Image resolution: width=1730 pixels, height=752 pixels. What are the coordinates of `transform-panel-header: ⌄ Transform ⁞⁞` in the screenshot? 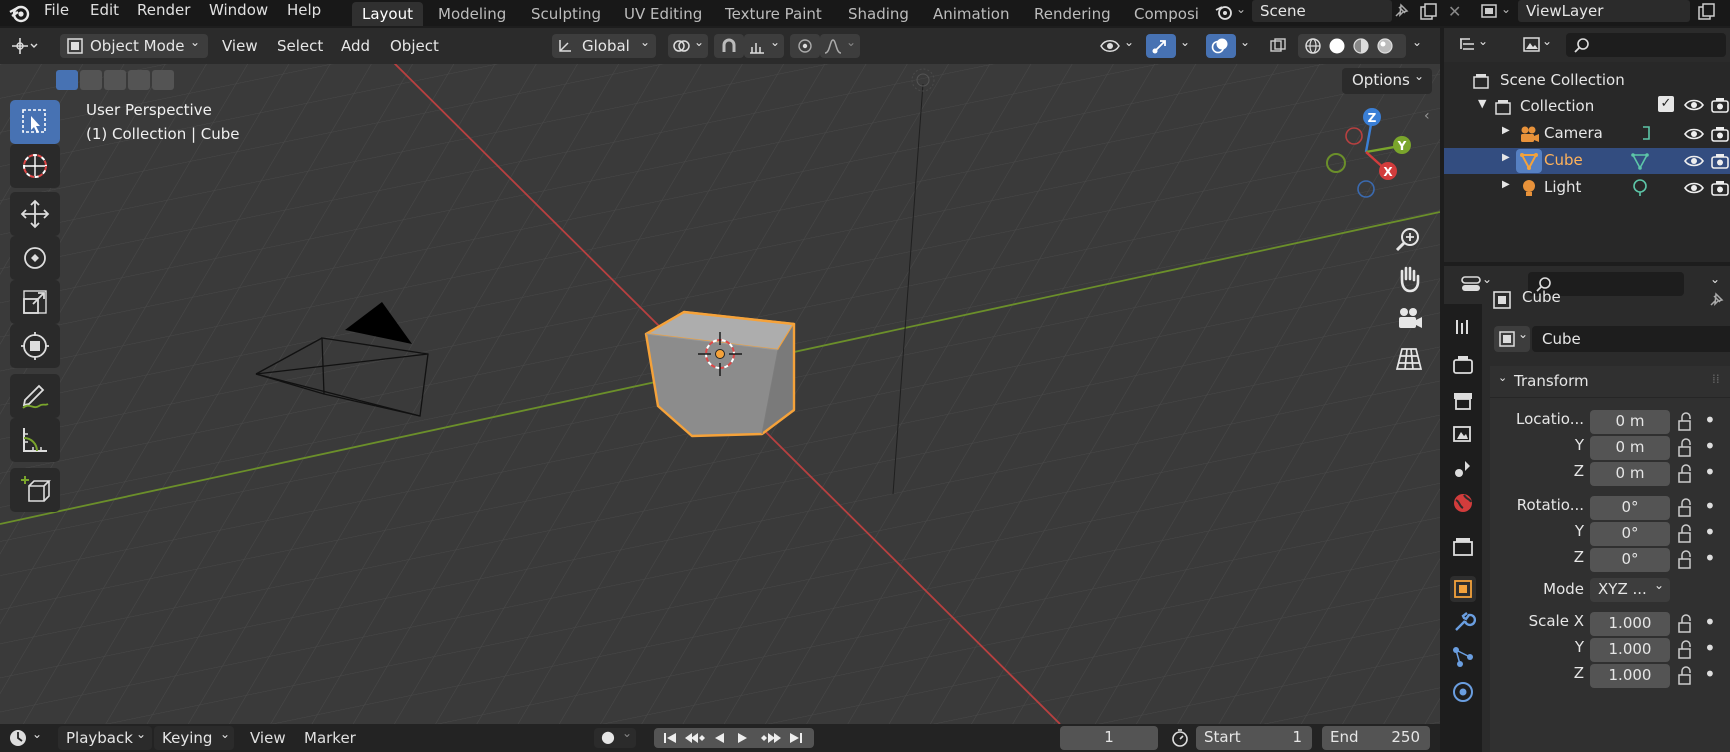 It's located at (1610, 382).